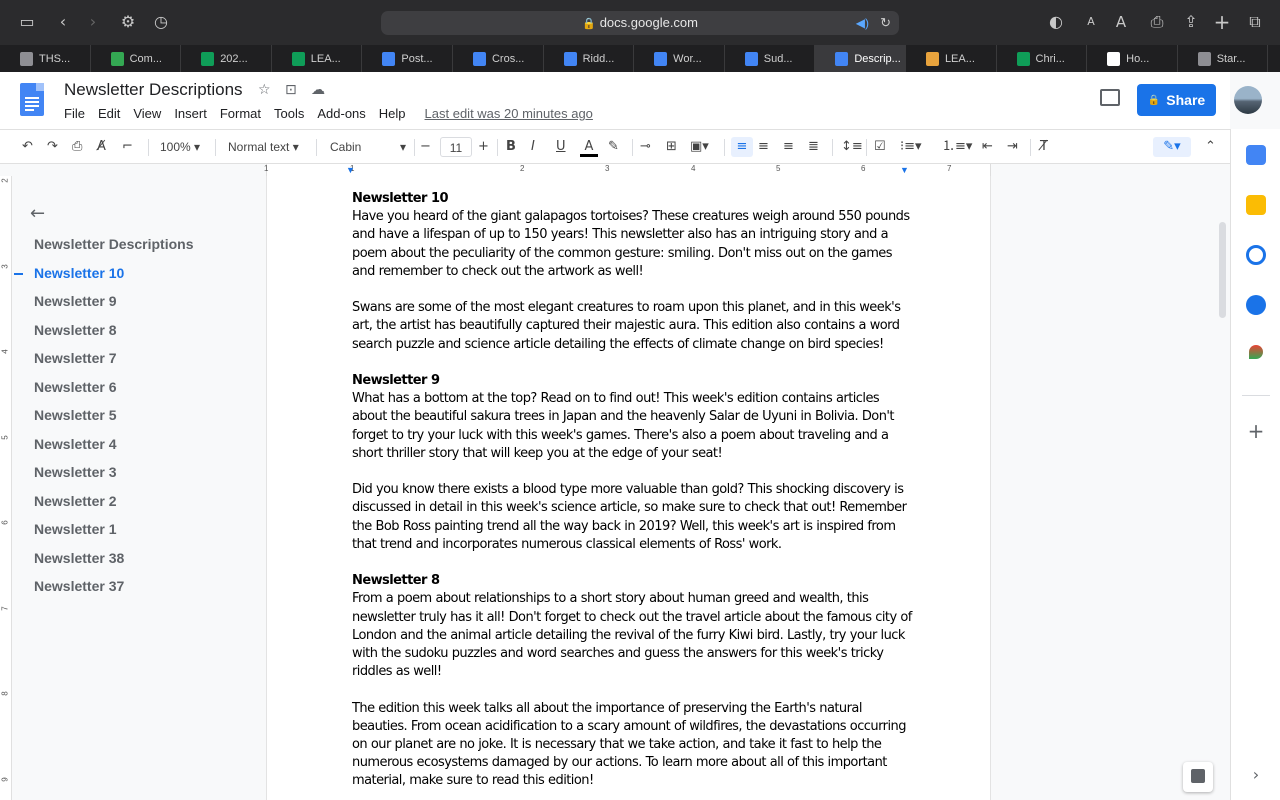 The height and width of the screenshot is (800, 1280). Describe the element at coordinates (392, 113) in the screenshot. I see `menu-help: Help` at that location.